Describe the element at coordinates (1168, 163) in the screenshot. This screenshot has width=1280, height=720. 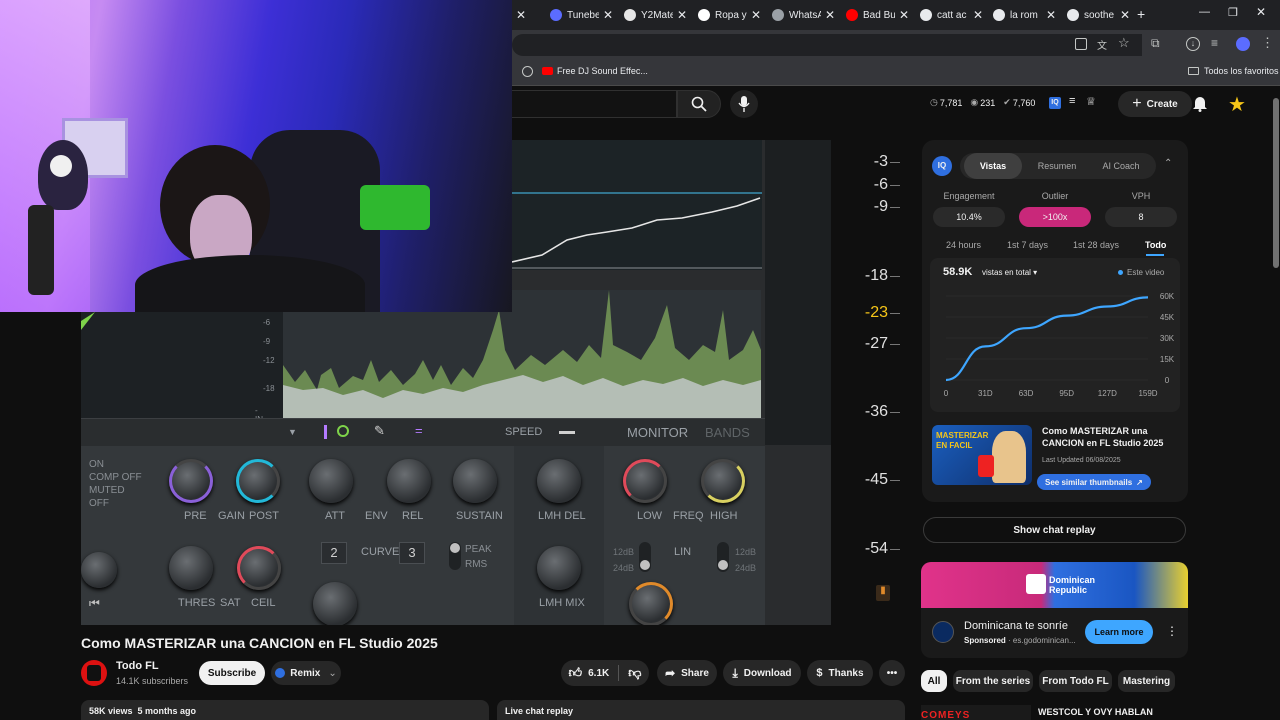
I see `collapse-chevron-icon: ⌃` at that location.